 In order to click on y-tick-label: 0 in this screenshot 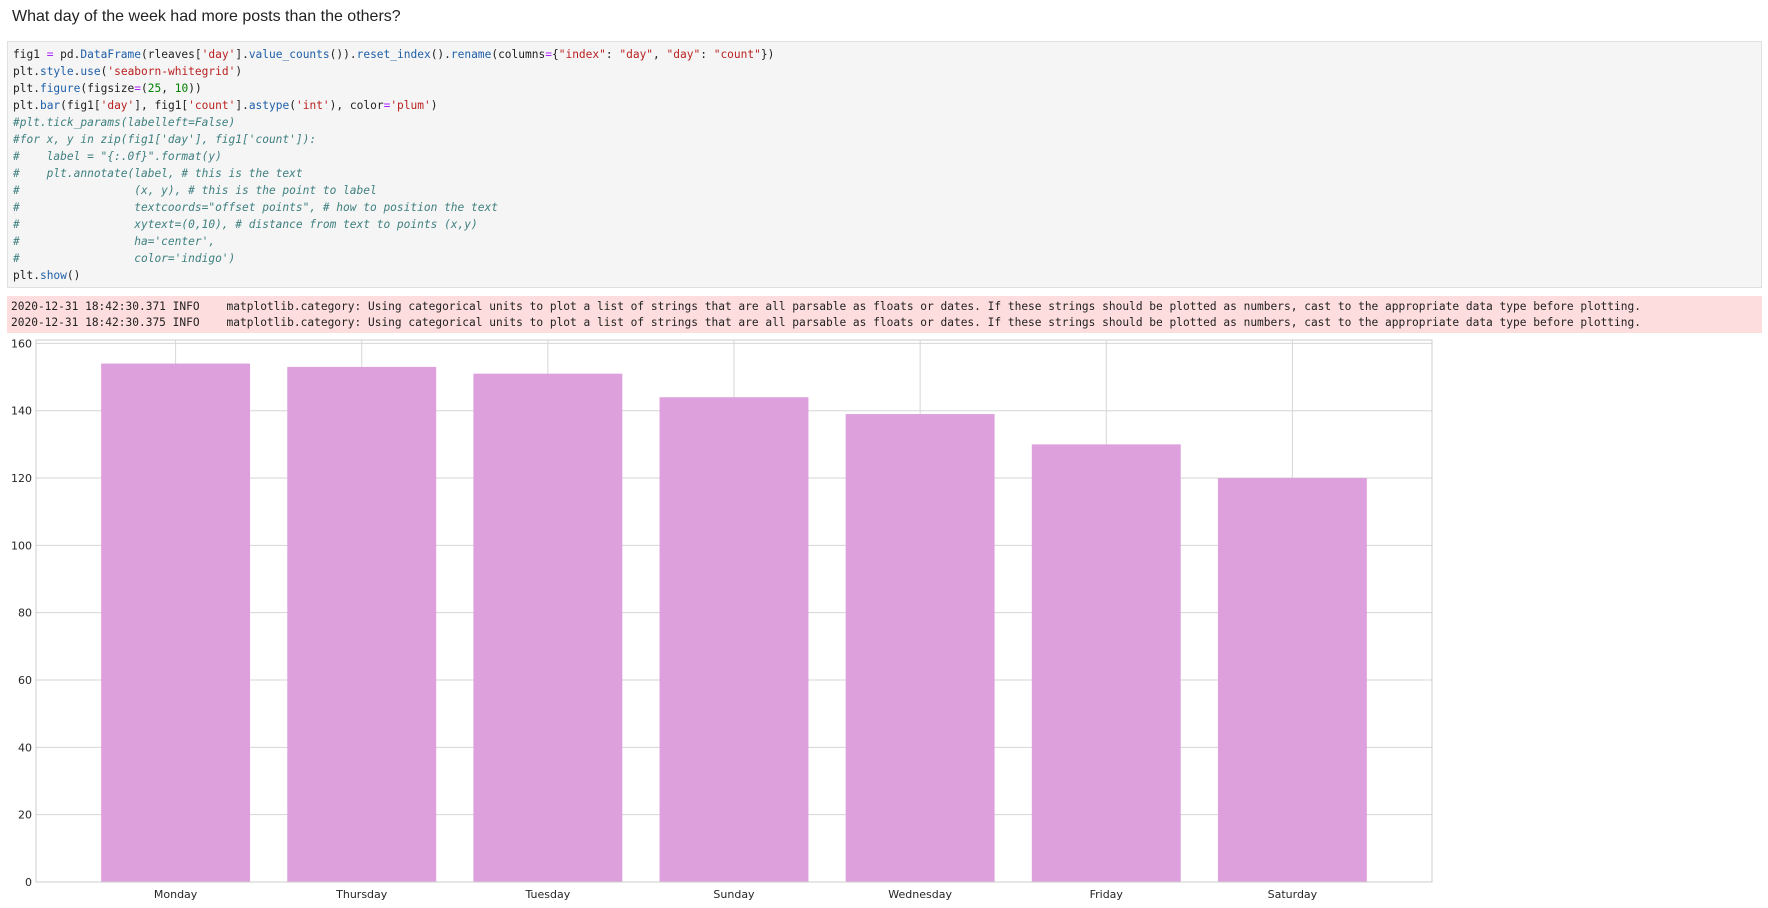, I will do `click(28, 882)`.